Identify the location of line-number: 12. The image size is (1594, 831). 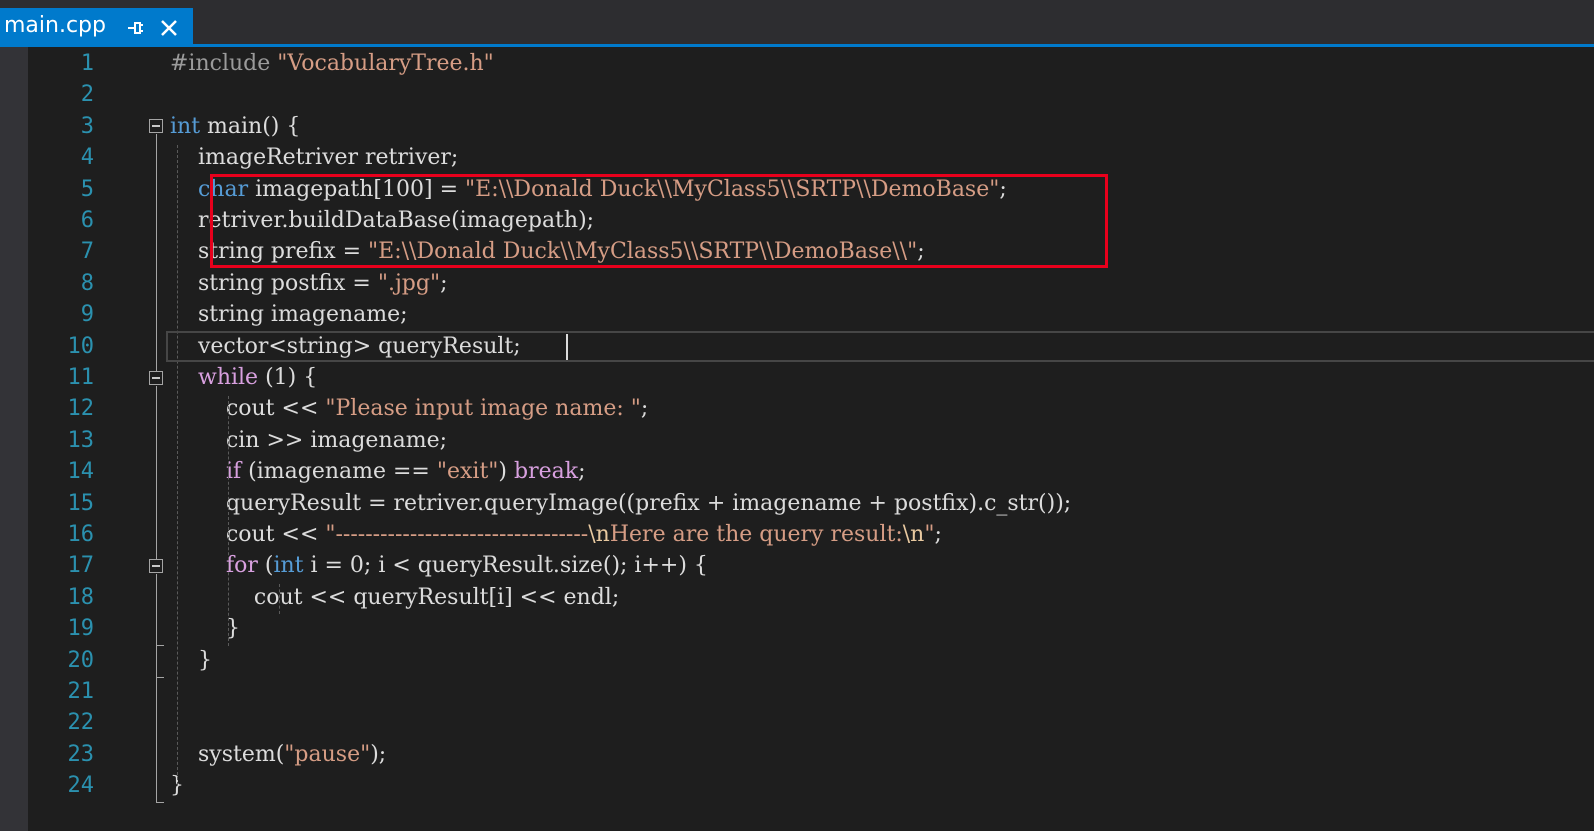
(81, 409).